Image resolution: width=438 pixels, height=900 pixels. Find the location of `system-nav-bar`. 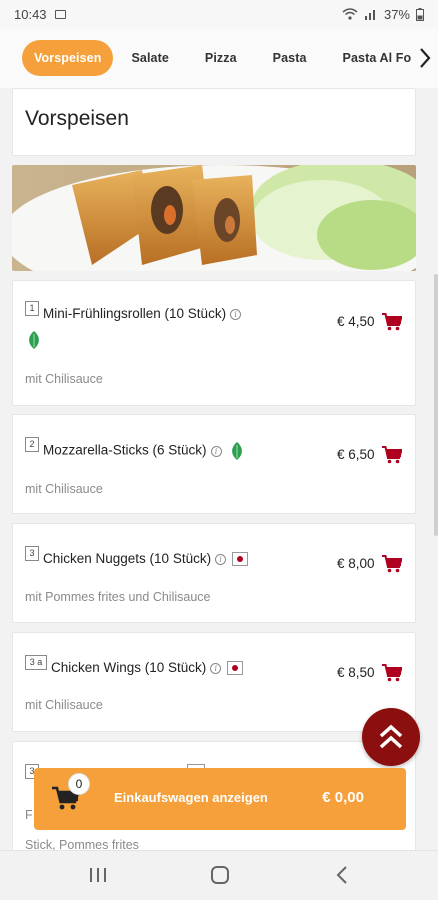

system-nav-bar is located at coordinates (219, 875).